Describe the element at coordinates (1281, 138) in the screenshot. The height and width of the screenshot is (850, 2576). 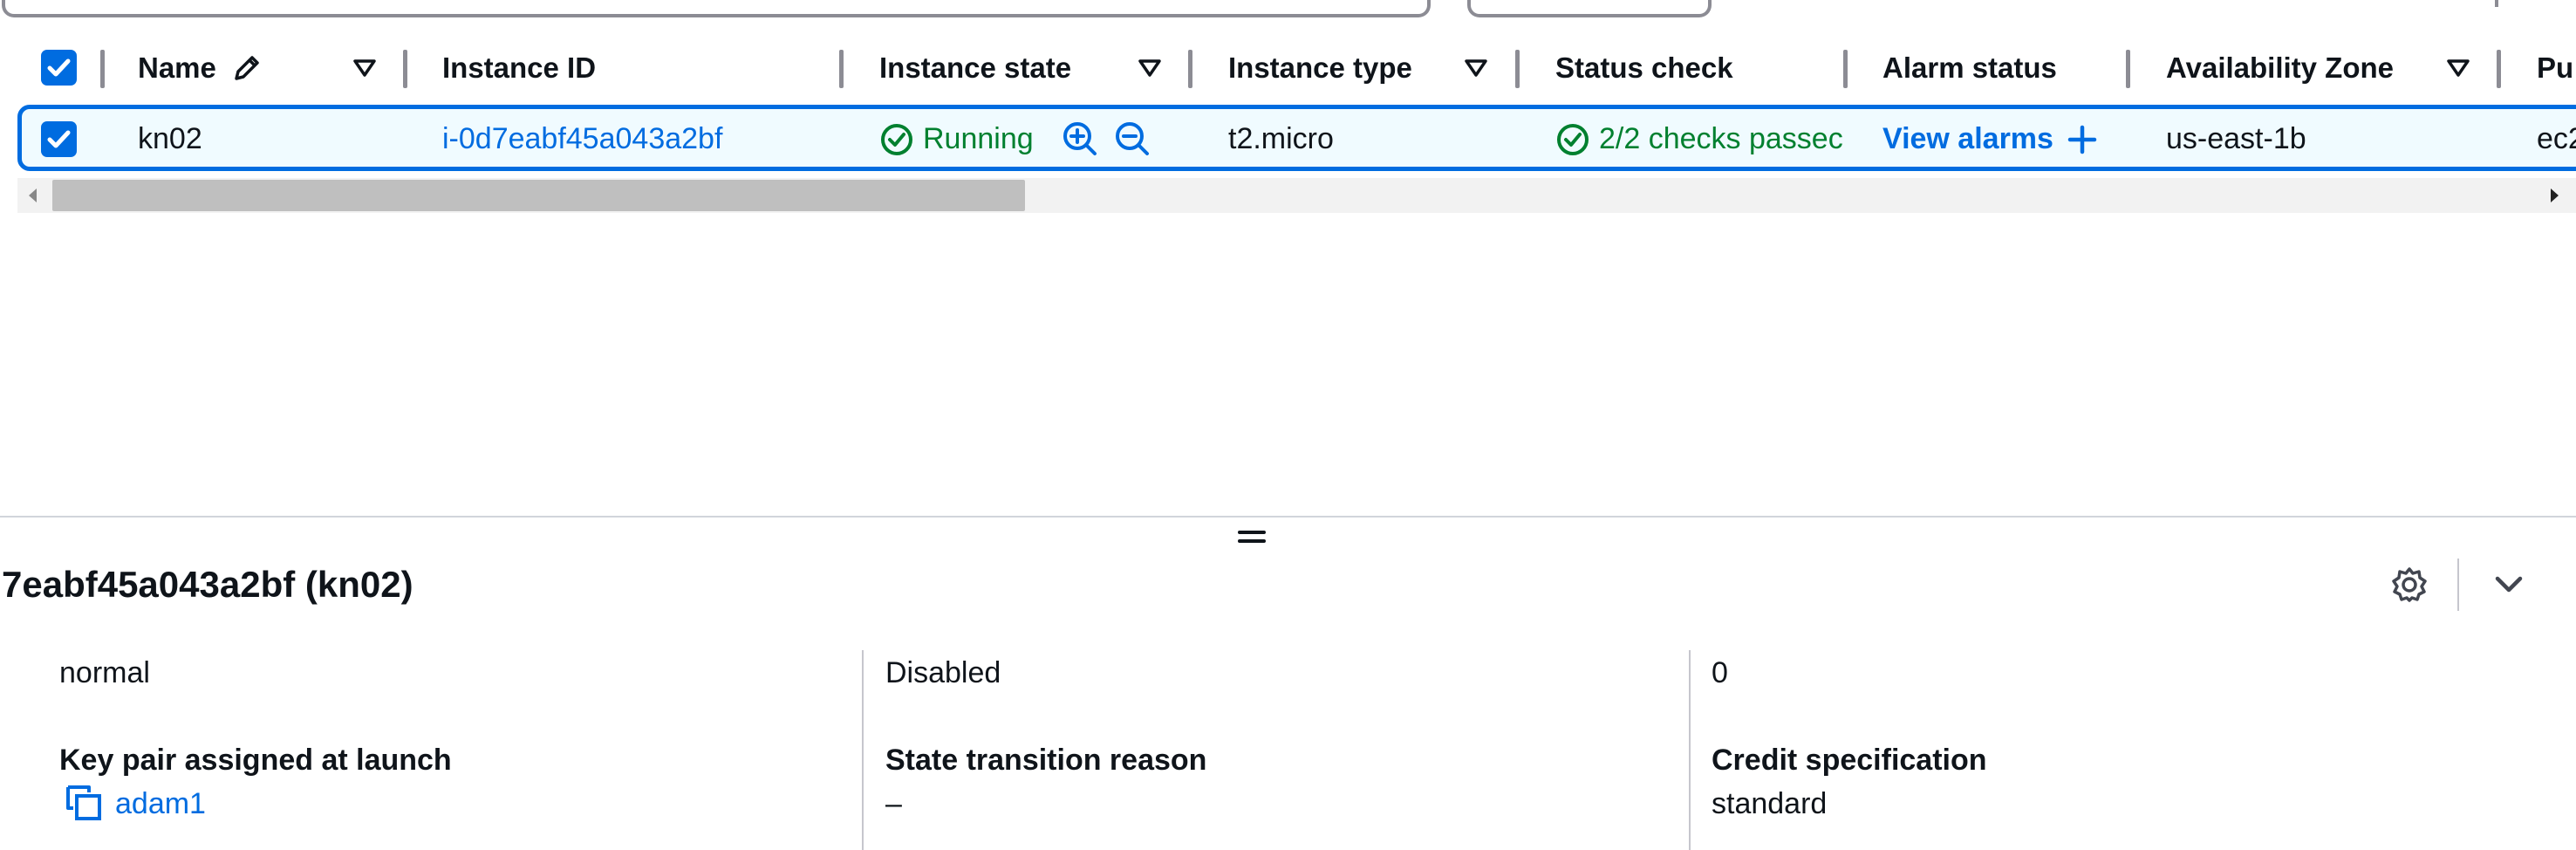
I see `instance-type-value: t2.micro` at that location.